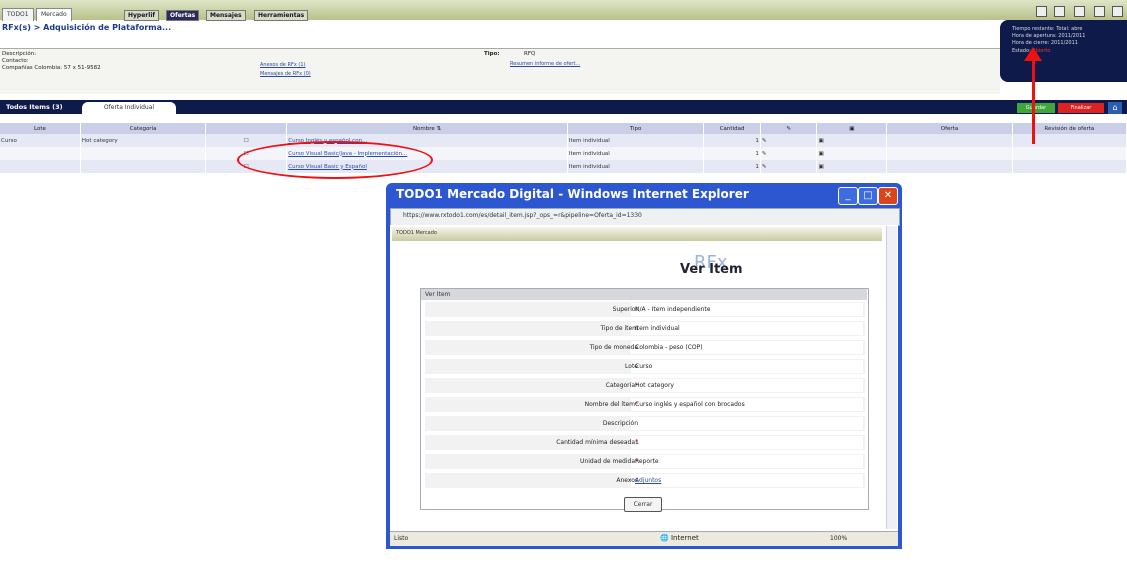  Describe the element at coordinates (648, 480) in the screenshot. I see `field-value: Adjuntos` at that location.